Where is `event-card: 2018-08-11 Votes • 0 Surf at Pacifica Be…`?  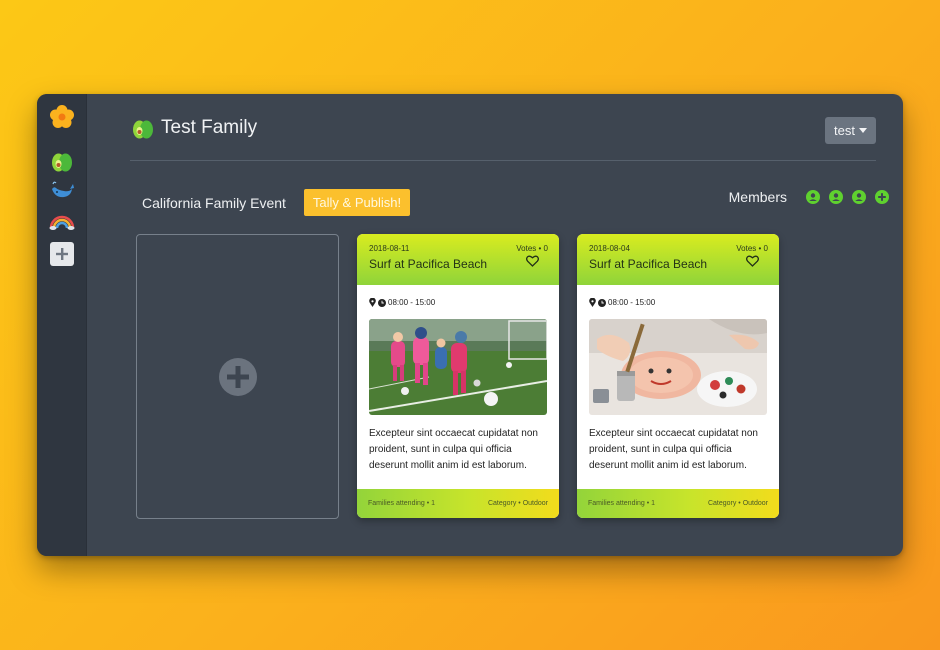 event-card: 2018-08-11 Votes • 0 Surf at Pacifica Be… is located at coordinates (458, 376).